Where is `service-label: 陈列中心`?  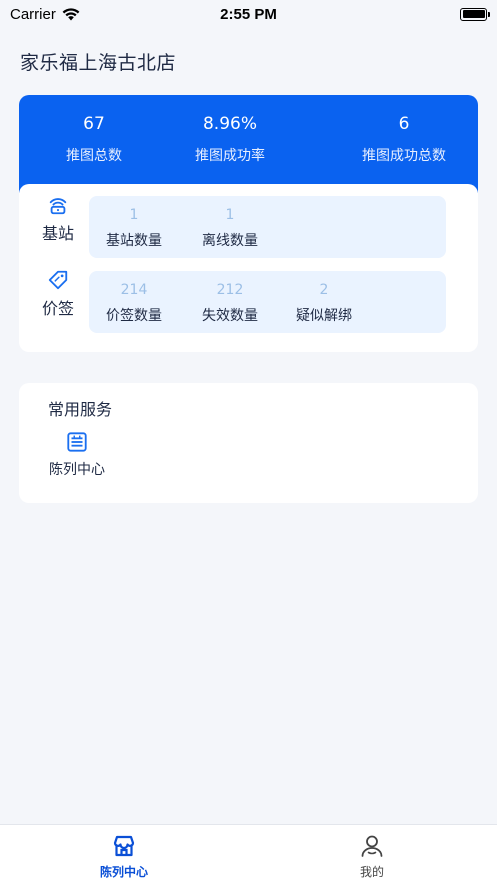 service-label: 陈列中心 is located at coordinates (77, 470).